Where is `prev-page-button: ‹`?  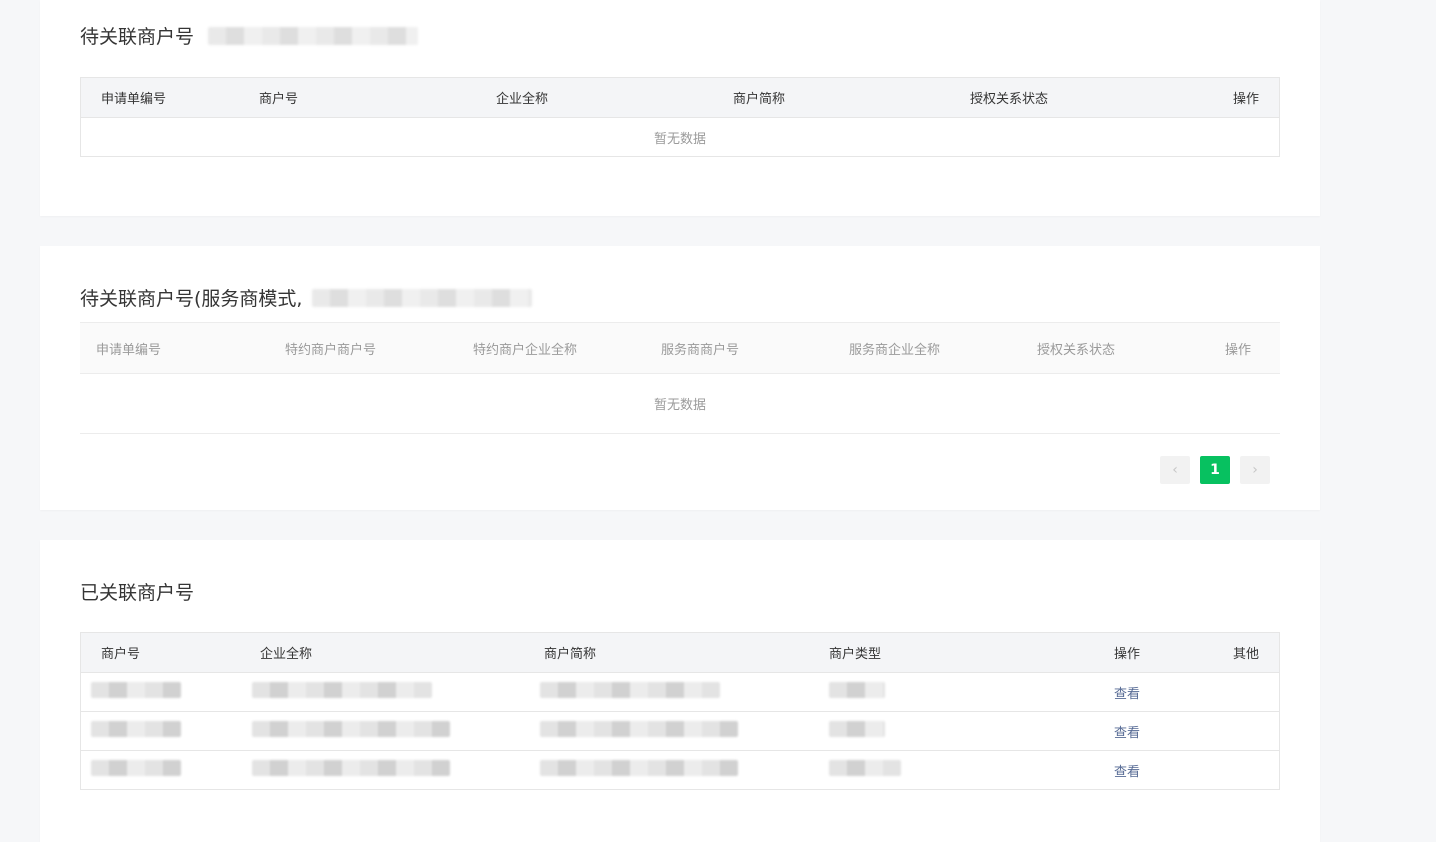 prev-page-button: ‹ is located at coordinates (1175, 470).